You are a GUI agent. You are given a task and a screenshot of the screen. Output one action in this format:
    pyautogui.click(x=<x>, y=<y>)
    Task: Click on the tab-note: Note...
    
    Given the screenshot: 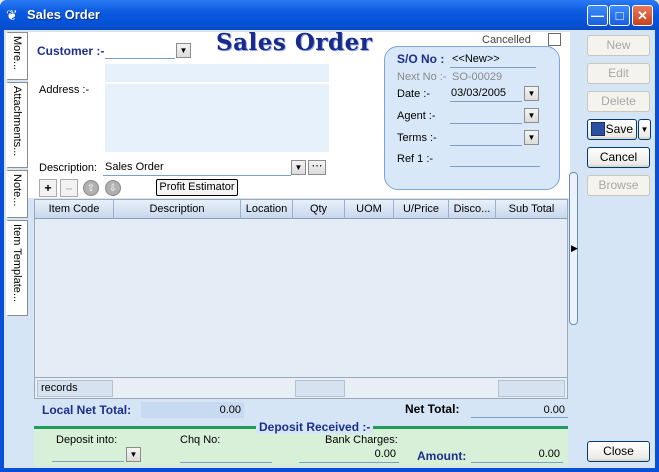 What is the action you would take?
    pyautogui.click(x=17, y=194)
    